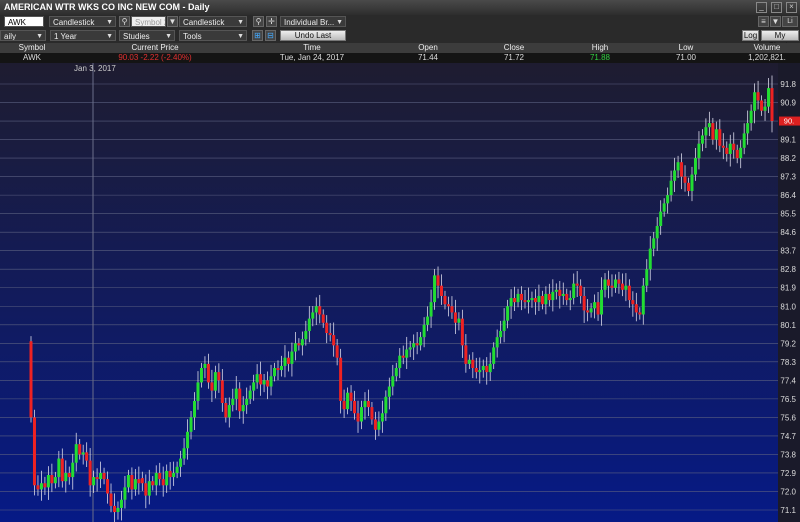  Describe the element at coordinates (313, 21) in the screenshot. I see `broker-select: Individual Br... ▼` at that location.